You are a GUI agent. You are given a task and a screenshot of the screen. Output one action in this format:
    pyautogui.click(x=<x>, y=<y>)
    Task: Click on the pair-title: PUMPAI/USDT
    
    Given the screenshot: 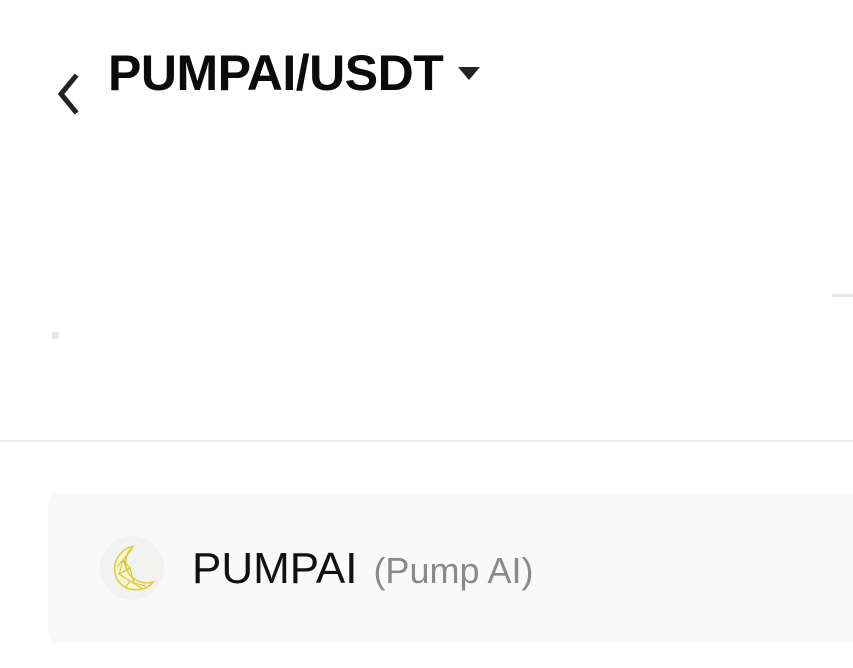 What is the action you would take?
    pyautogui.click(x=276, y=73)
    